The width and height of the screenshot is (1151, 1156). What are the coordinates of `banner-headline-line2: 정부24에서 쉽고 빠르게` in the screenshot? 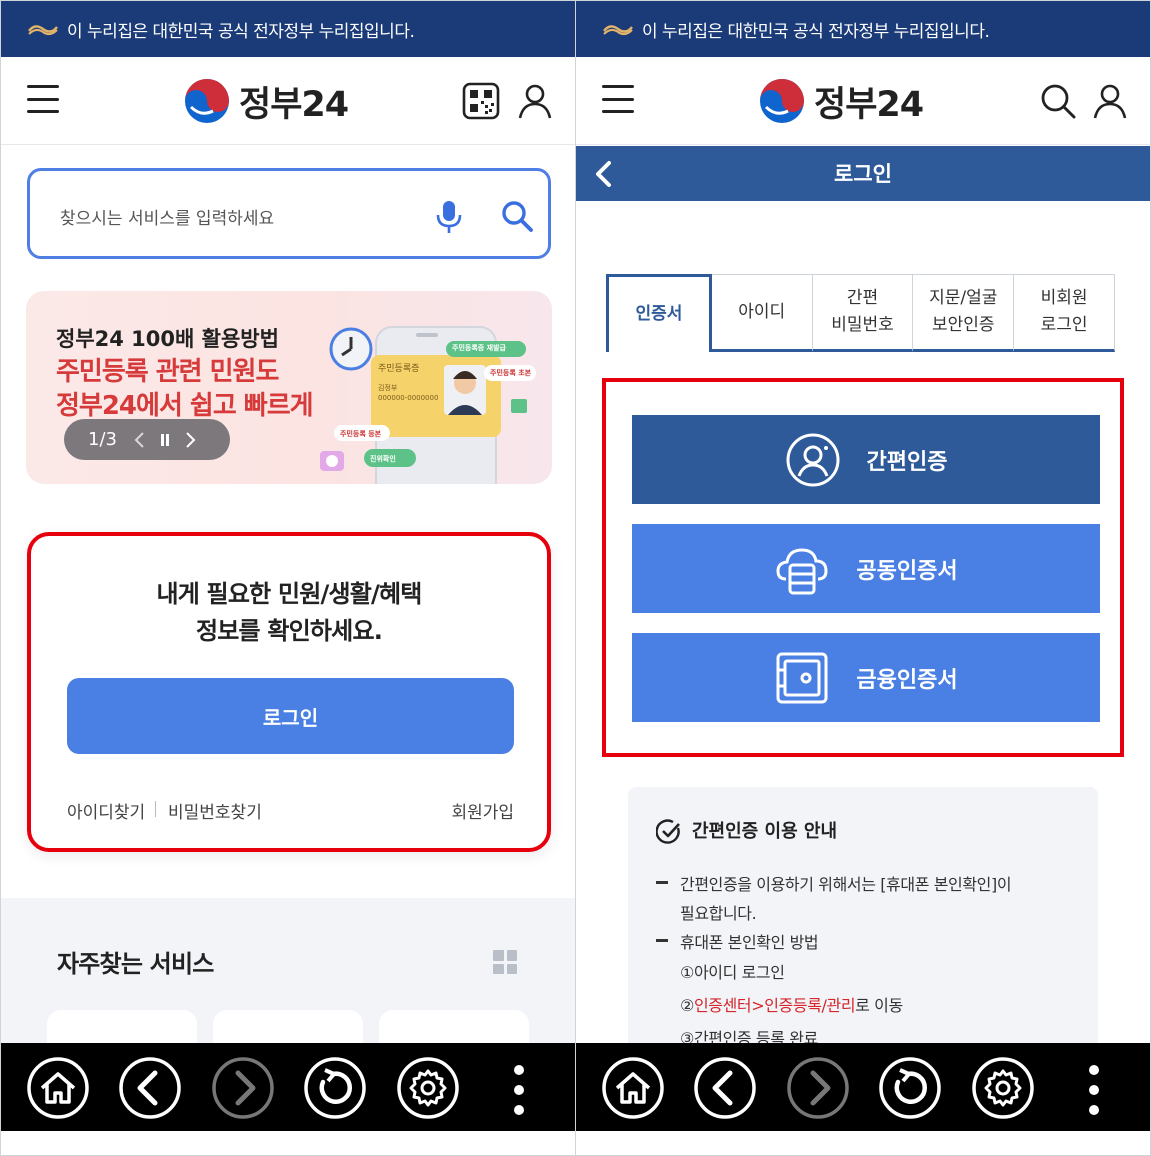 It's located at (185, 406).